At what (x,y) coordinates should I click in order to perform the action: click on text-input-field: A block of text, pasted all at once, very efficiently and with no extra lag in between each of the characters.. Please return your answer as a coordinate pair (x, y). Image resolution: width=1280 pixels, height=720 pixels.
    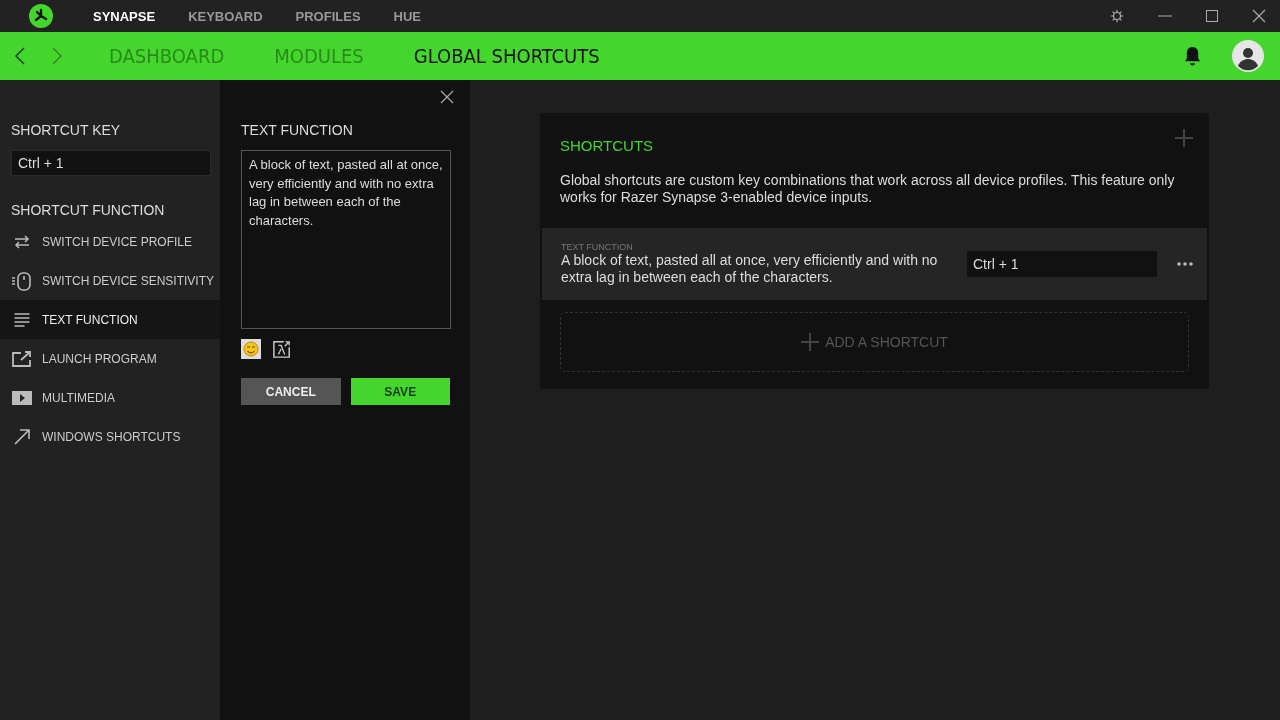
    Looking at the image, I should click on (346, 239).